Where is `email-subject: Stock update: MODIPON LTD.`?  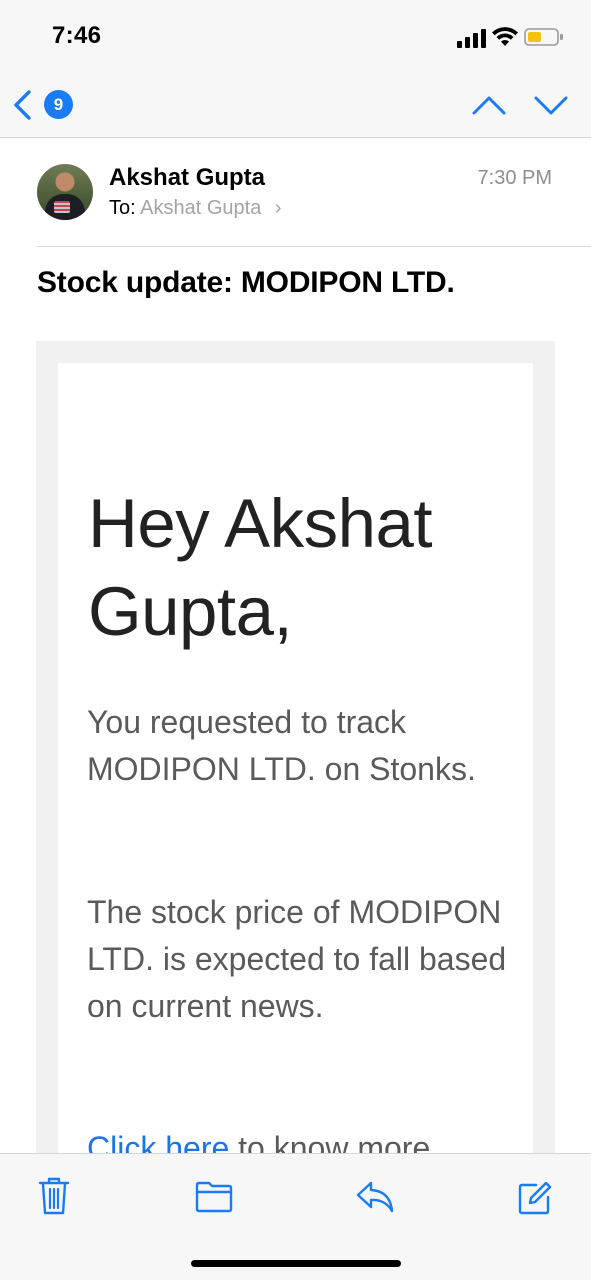
email-subject: Stock update: MODIPON LTD. is located at coordinates (246, 282).